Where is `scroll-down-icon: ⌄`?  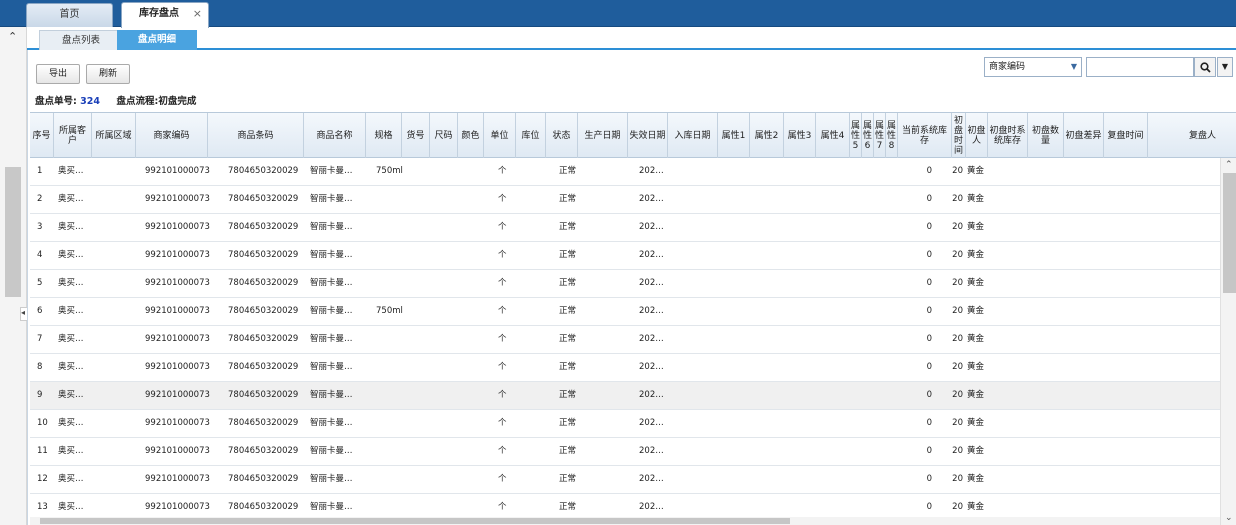
scroll-down-icon: ⌄ is located at coordinates (1229, 518).